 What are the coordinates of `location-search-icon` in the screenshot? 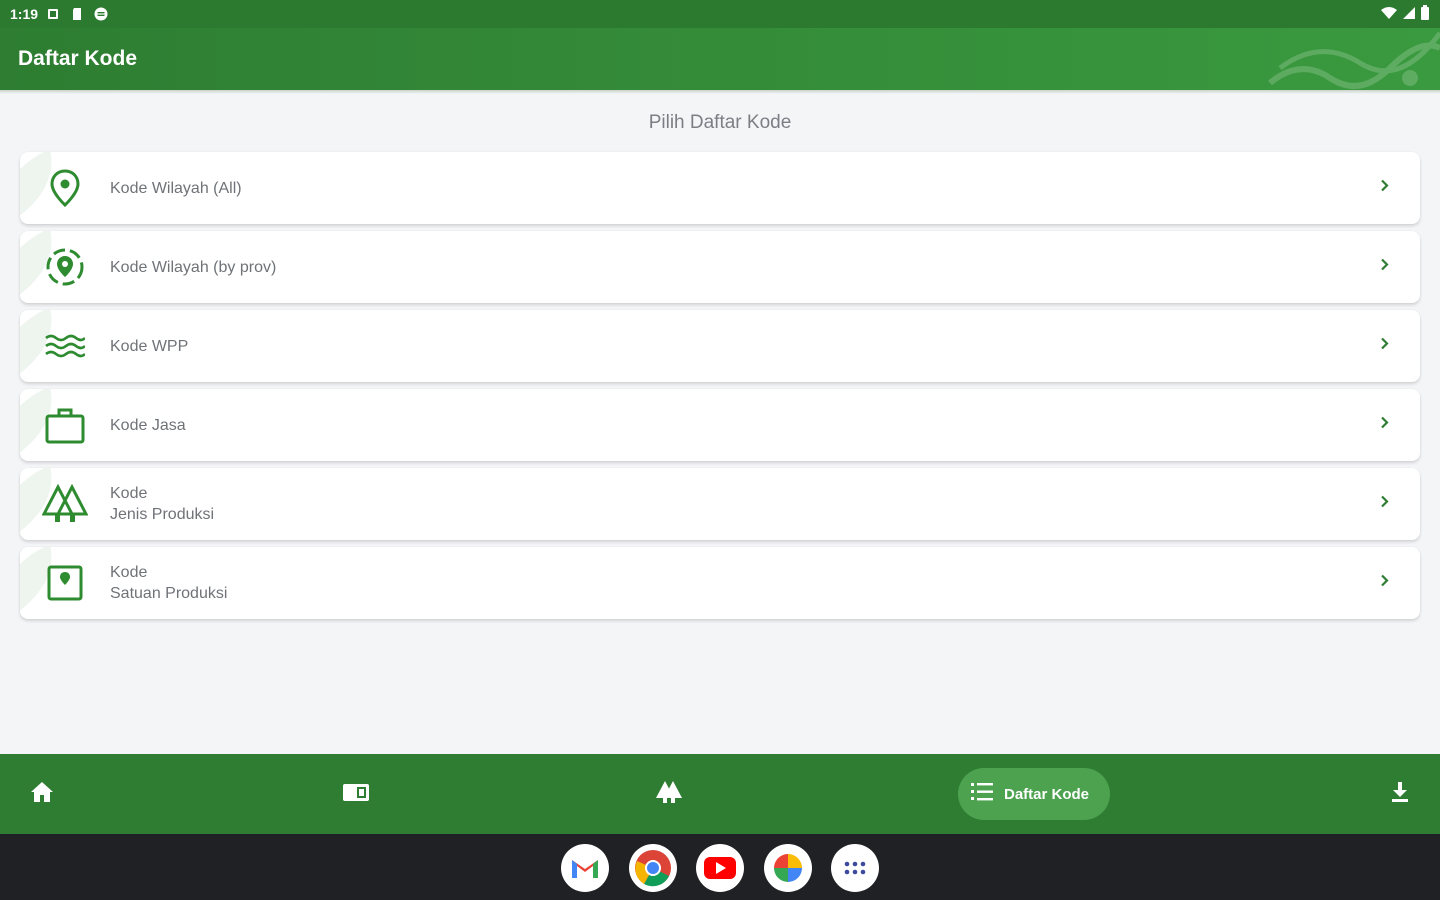 It's located at (65, 267).